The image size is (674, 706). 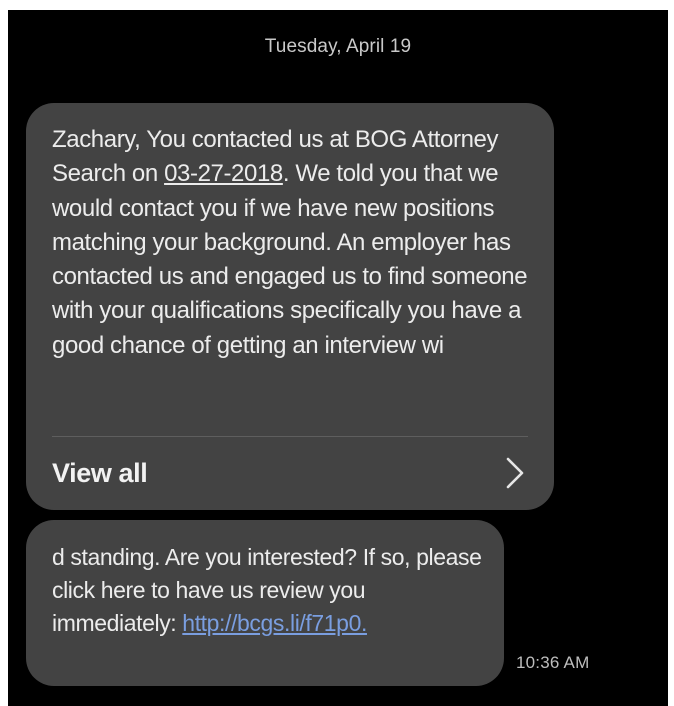 What do you see at coordinates (553, 662) in the screenshot?
I see `message-timestamp: 10:36 AM` at bounding box center [553, 662].